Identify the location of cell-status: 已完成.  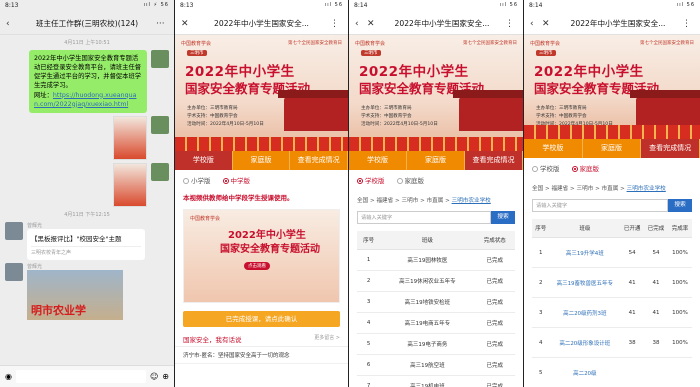
(494, 302).